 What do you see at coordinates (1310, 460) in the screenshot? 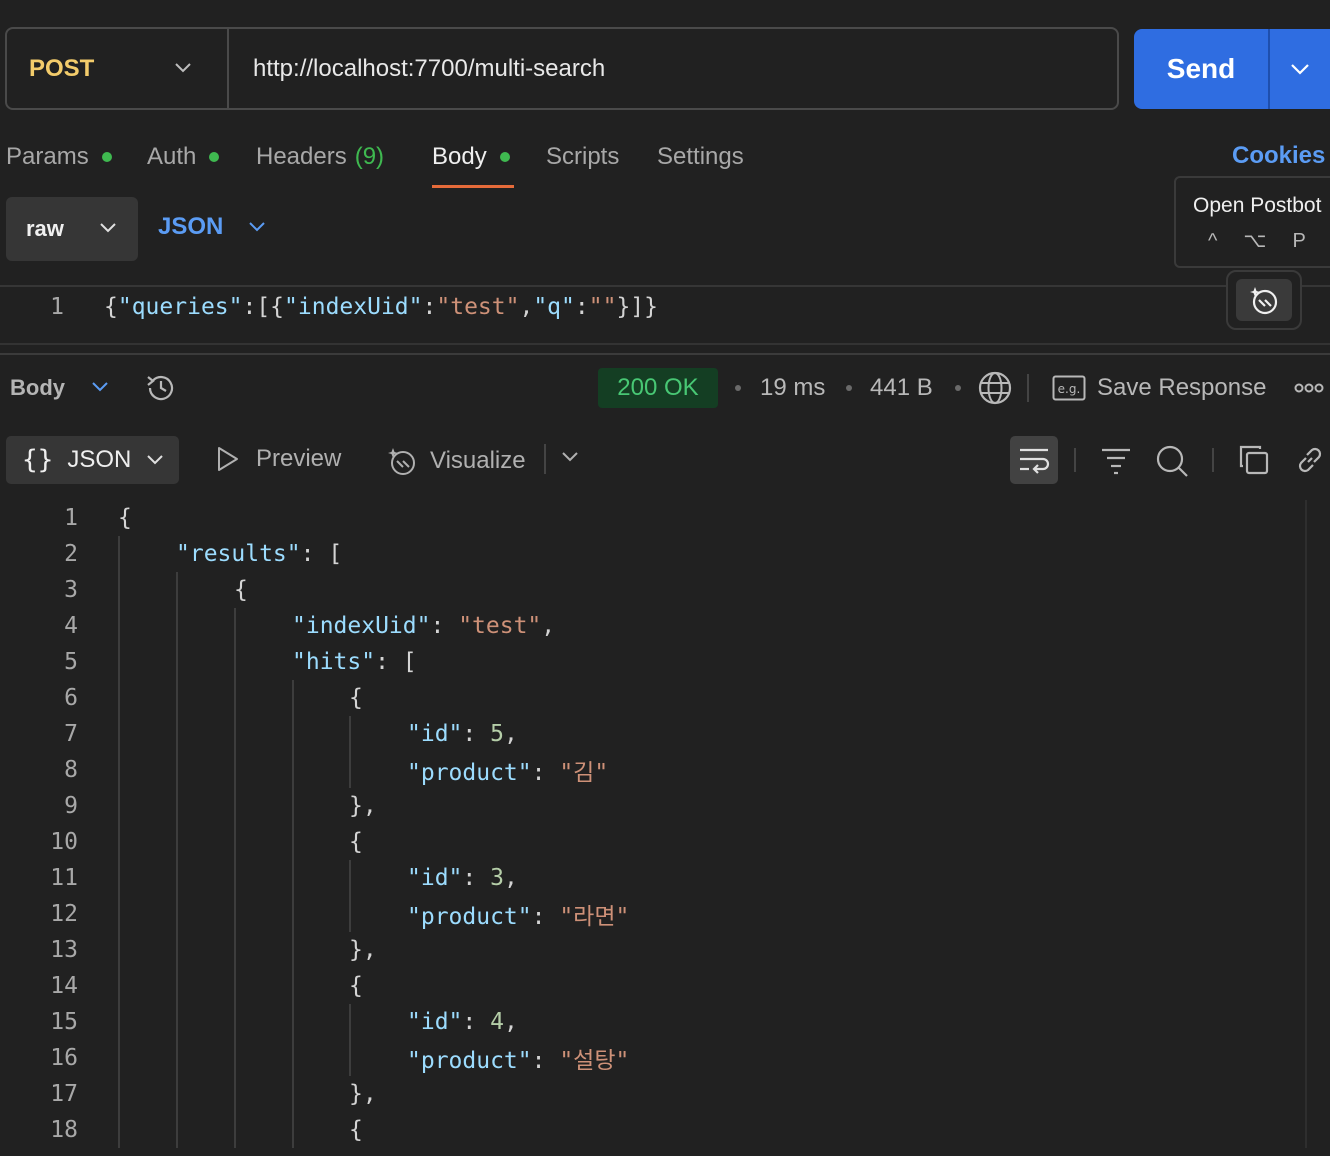
I see `link-icon` at bounding box center [1310, 460].